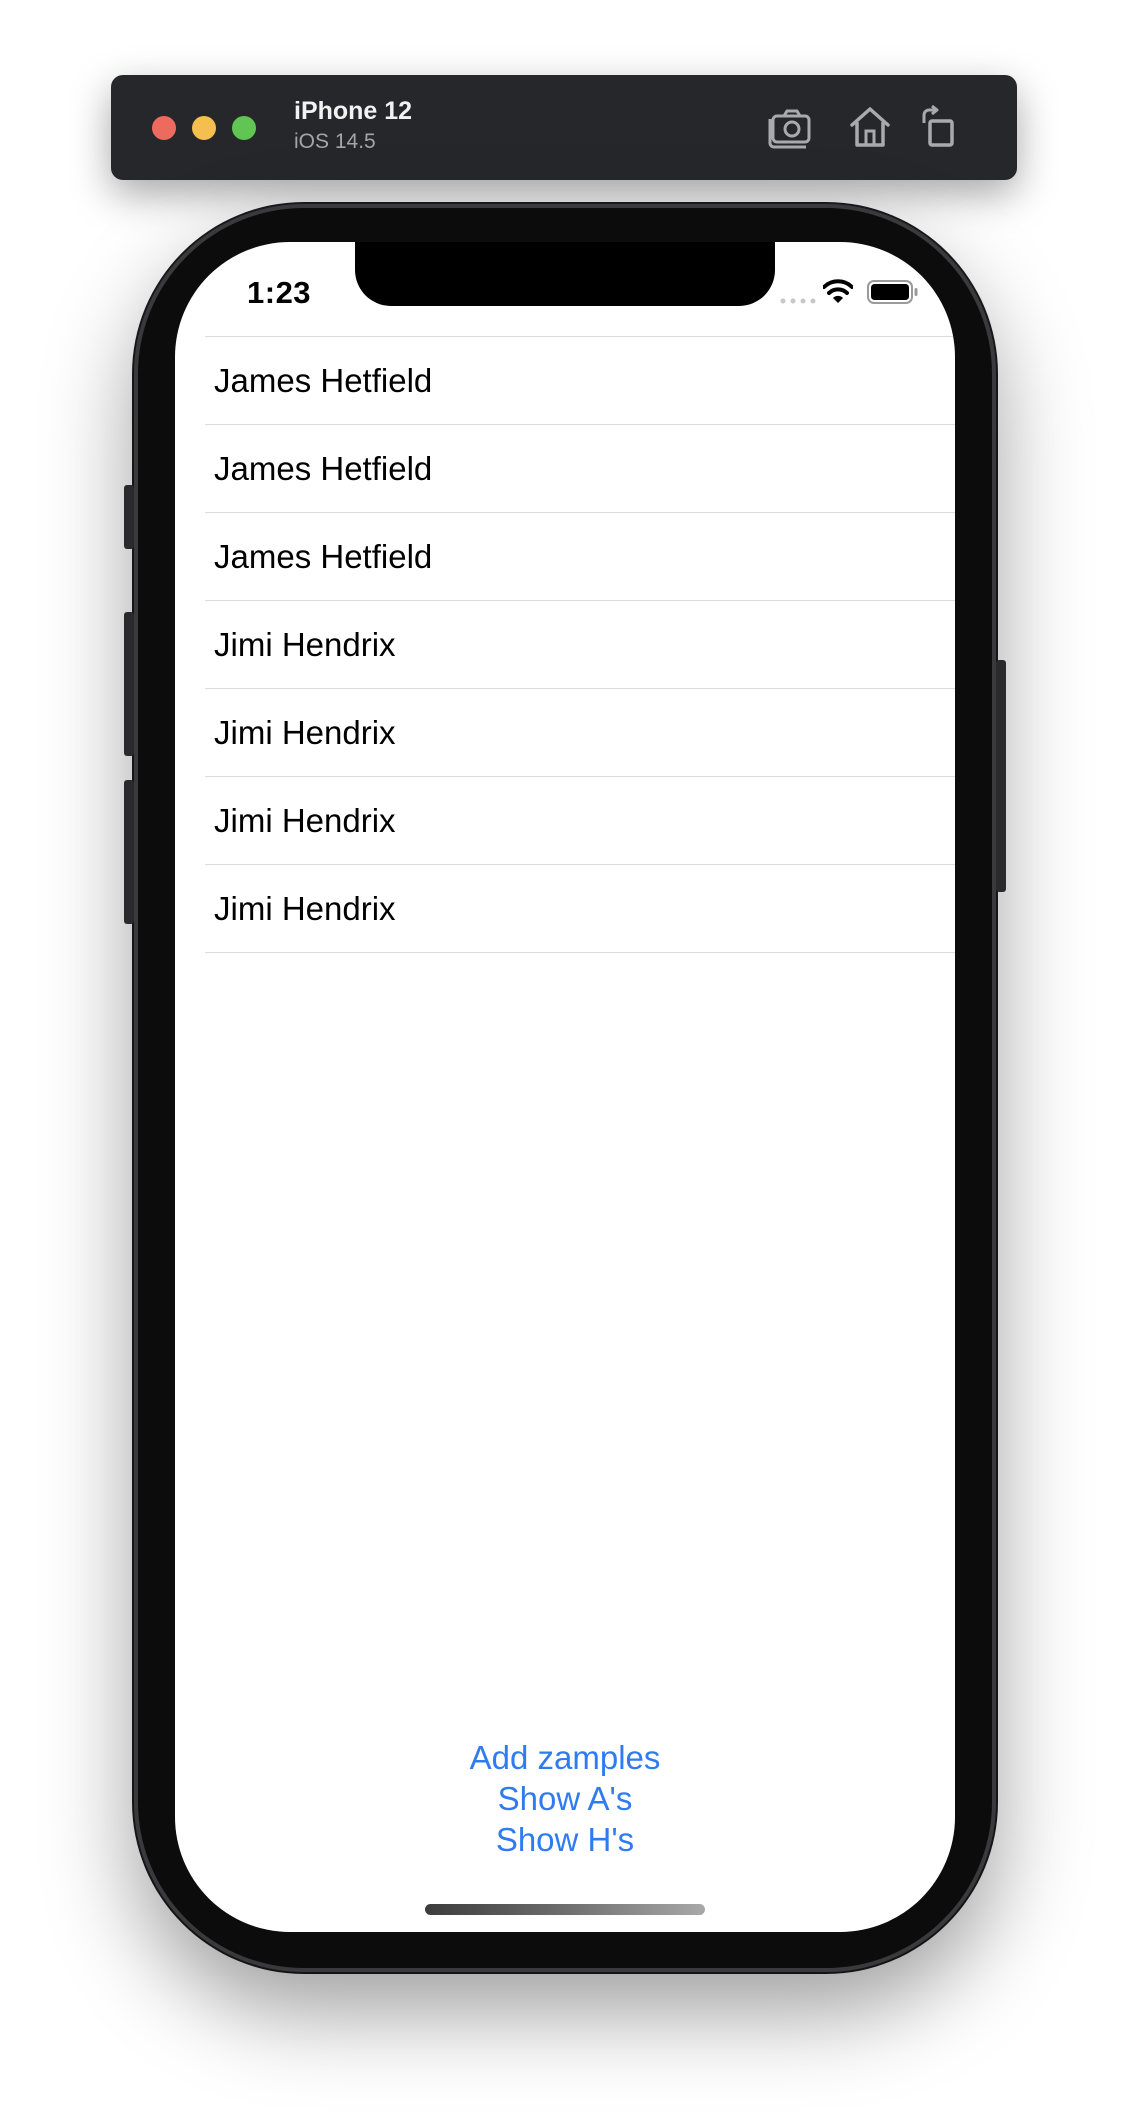 The height and width of the screenshot is (2124, 1128). I want to click on simulator-title-bar: iPhone 12 iOS 14.5, so click(564, 127).